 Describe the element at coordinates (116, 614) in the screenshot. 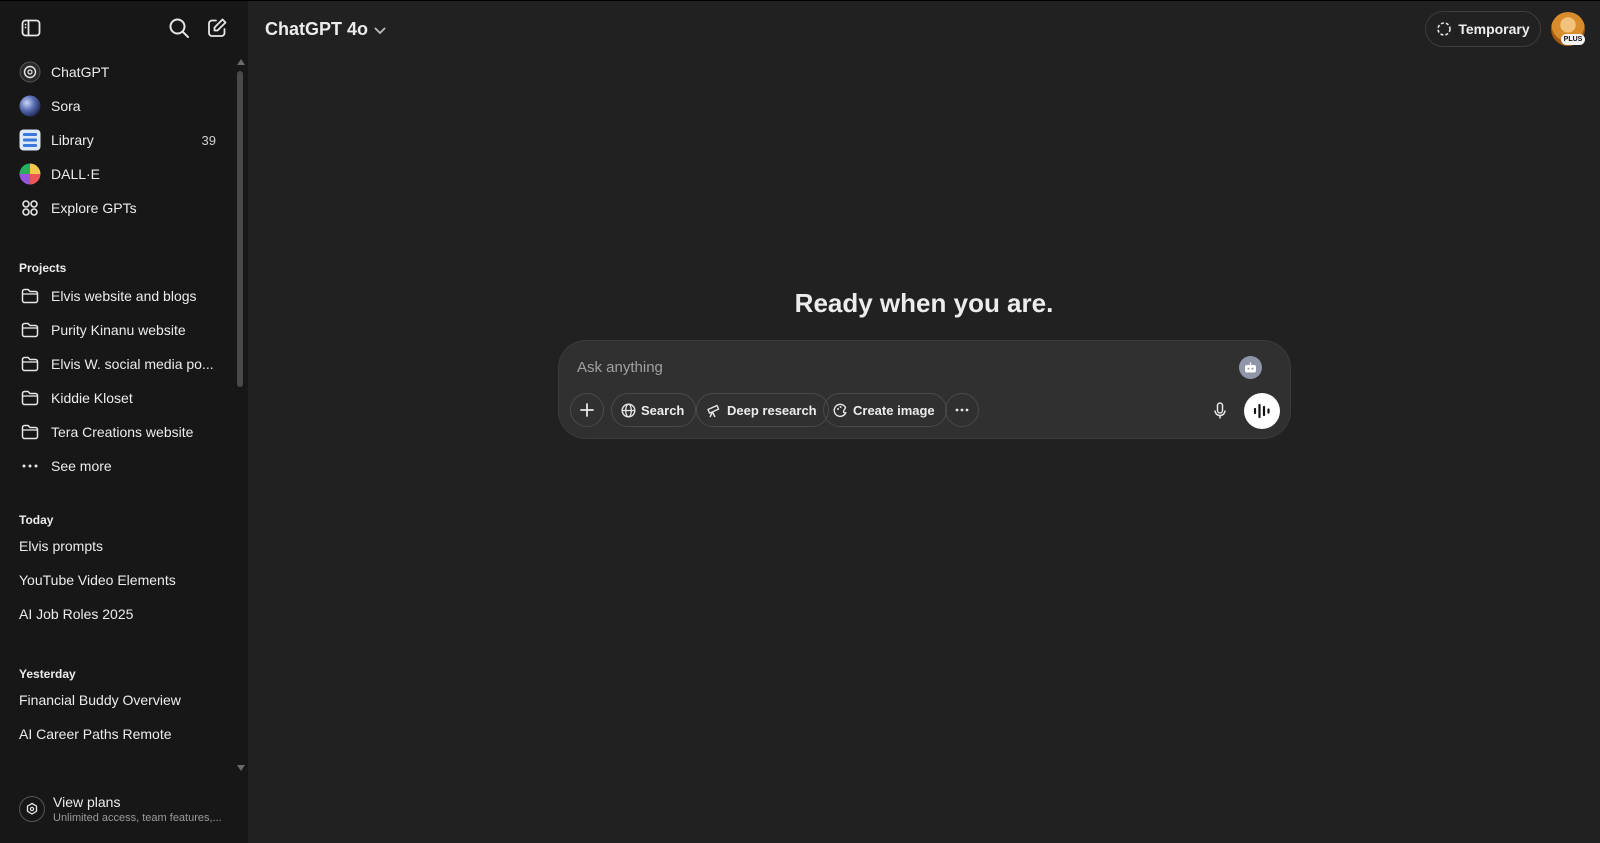

I see `chat-history-item: AI Job Roles 2025` at that location.